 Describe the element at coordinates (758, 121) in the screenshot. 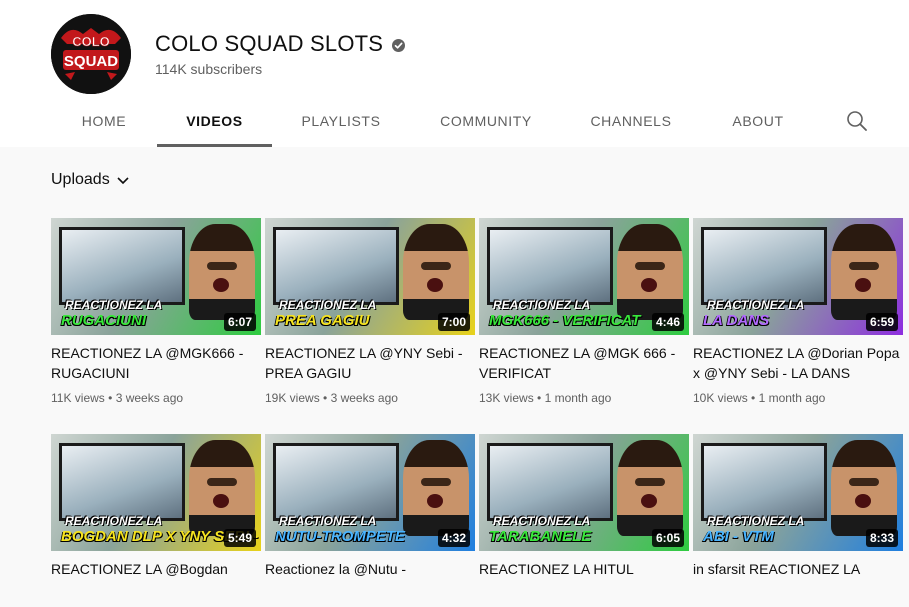

I see `tab-about: ABOUT` at that location.